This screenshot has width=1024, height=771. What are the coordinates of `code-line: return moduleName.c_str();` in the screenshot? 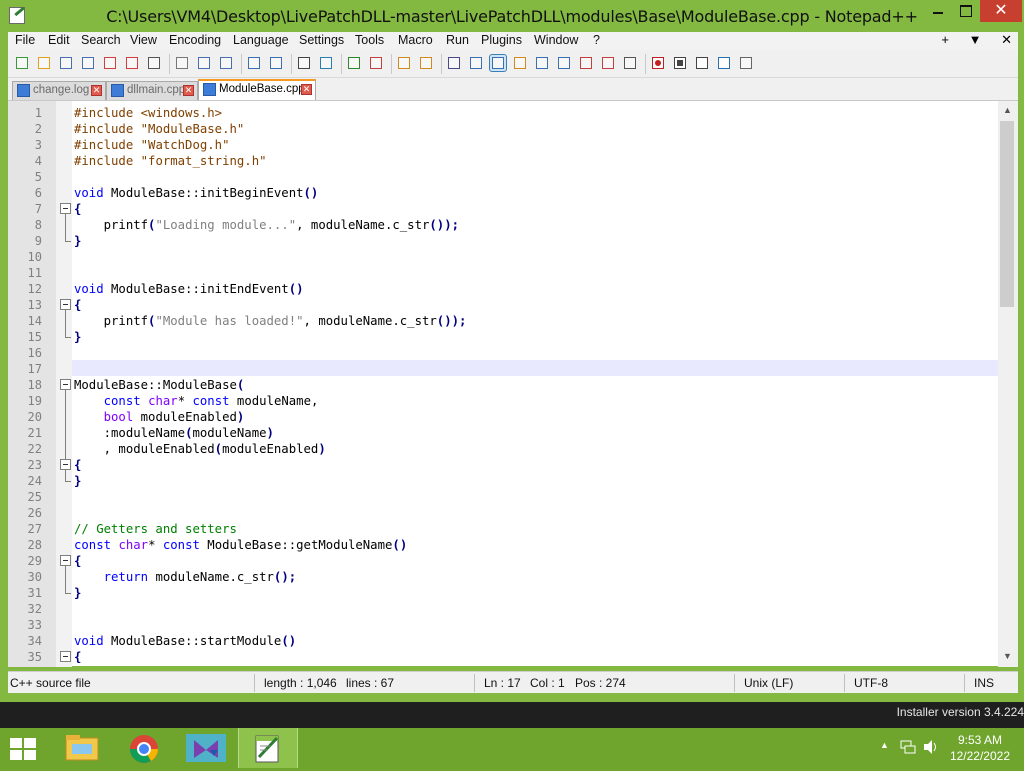 It's located at (185, 577).